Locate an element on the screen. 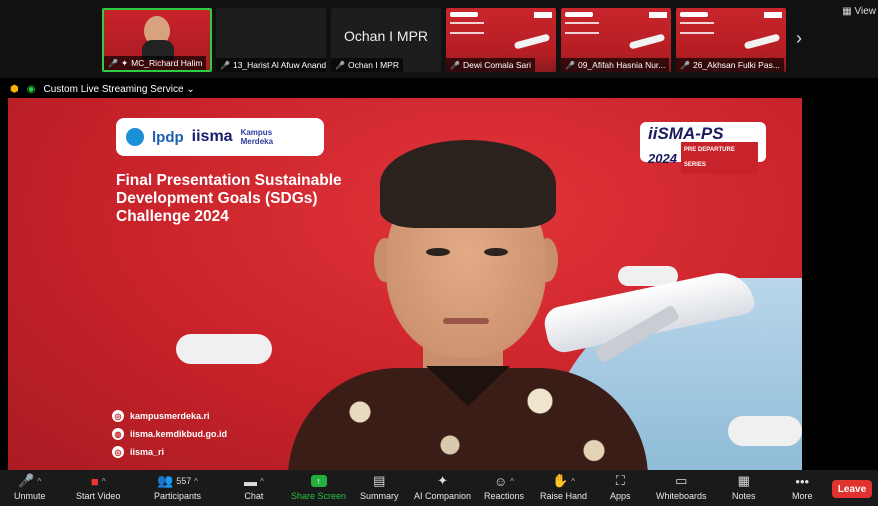 The height and width of the screenshot is (506, 878). tile-name-label: 🎤 ✦ MC_Richard Halim is located at coordinates (155, 63).